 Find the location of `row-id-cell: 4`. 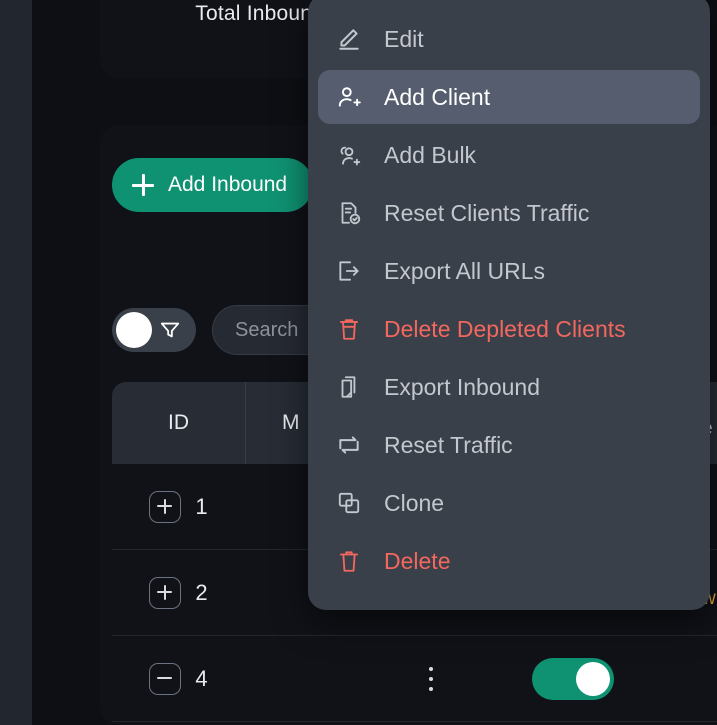

row-id-cell: 4 is located at coordinates (178, 678).